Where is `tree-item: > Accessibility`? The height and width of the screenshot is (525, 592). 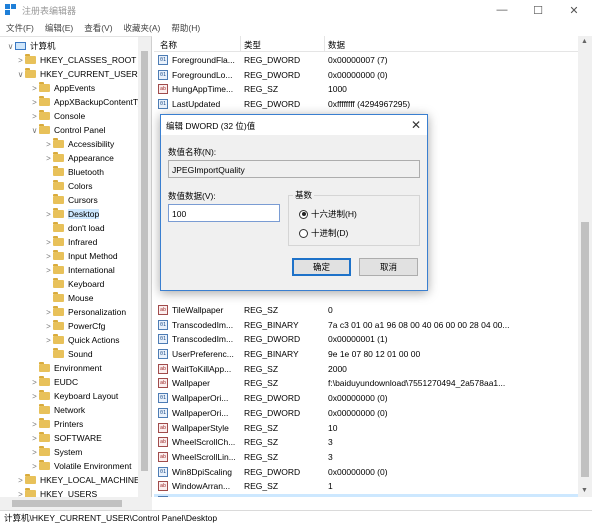 tree-item: > Accessibility is located at coordinates (79, 144).